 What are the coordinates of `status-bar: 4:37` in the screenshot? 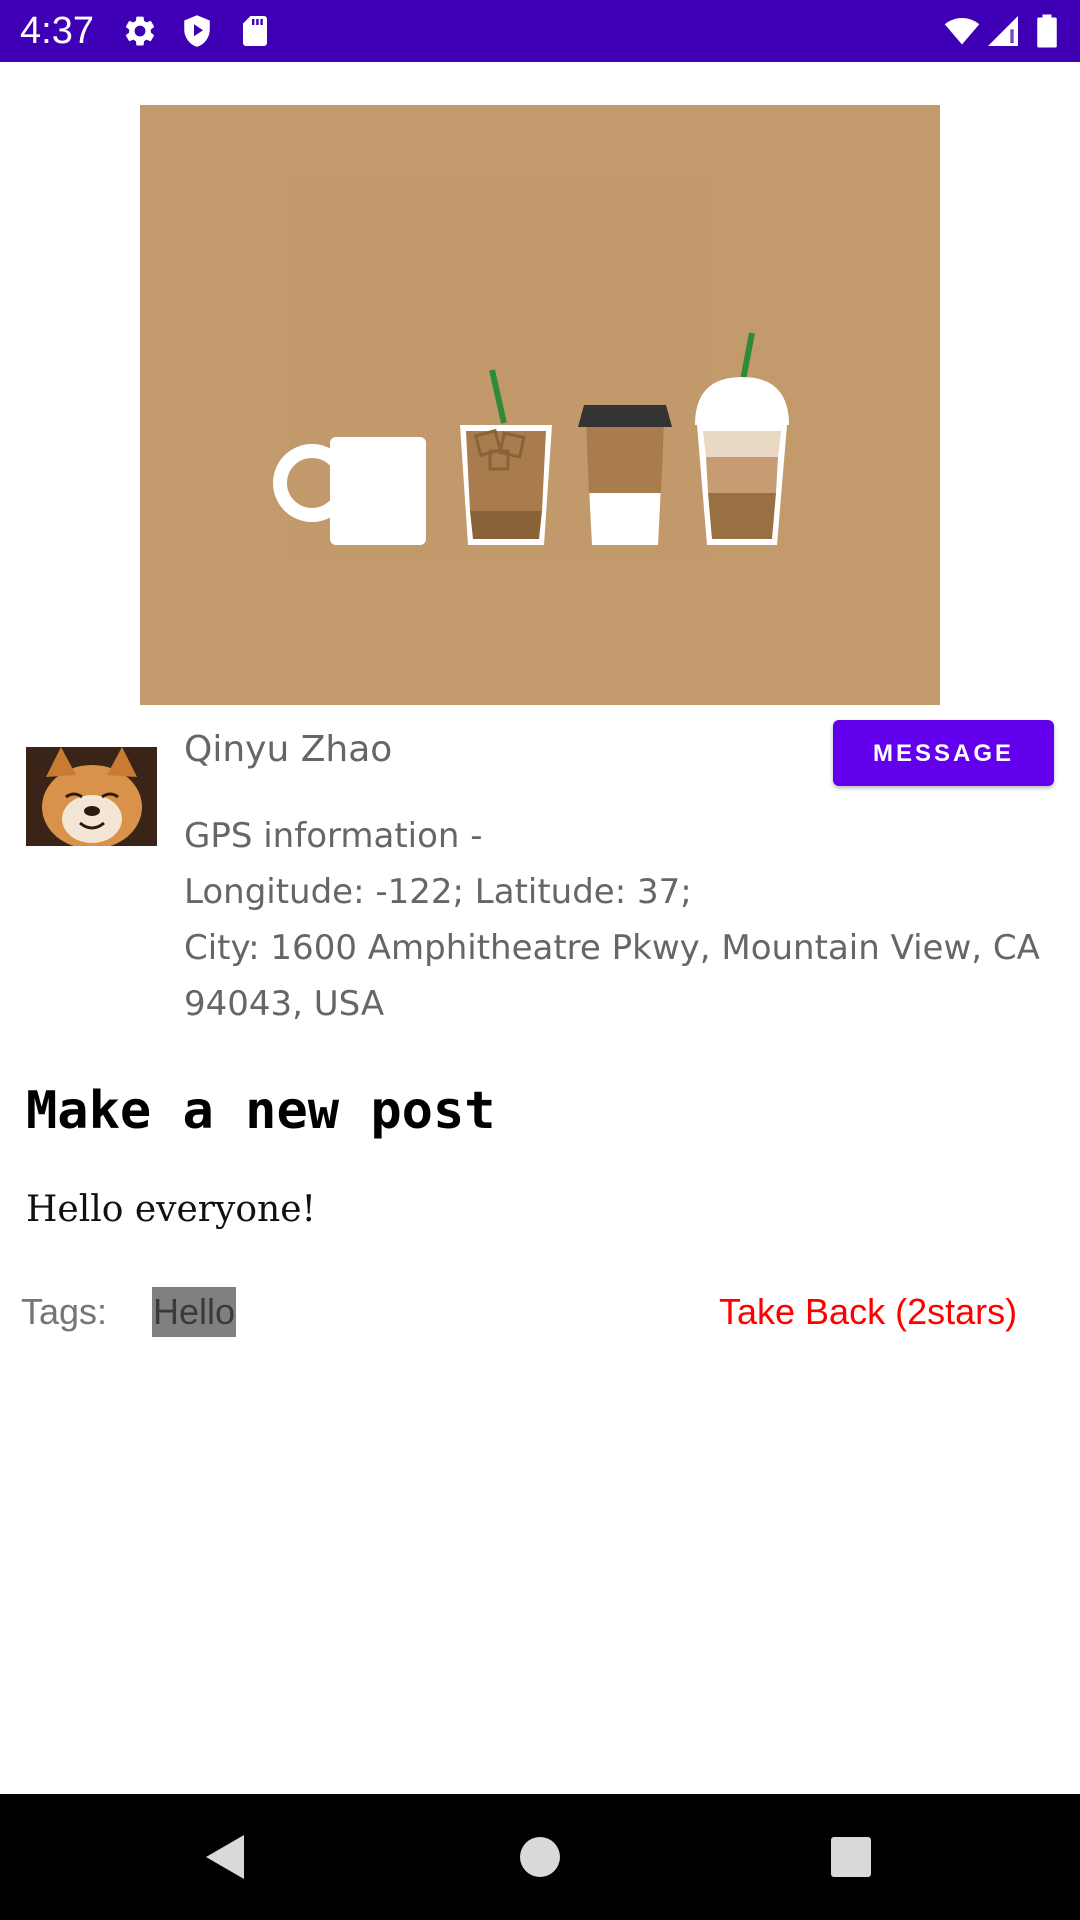 It's located at (540, 31).